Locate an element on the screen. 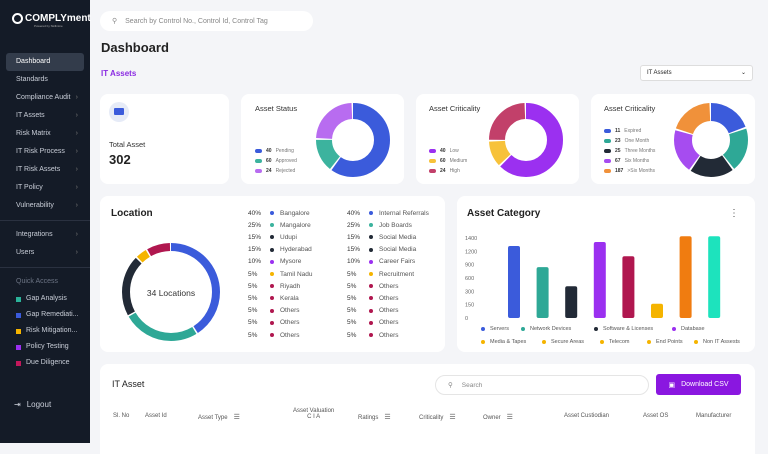  sidebar-item-it-risk-process: IT Risk Process › is located at coordinates (45, 152).